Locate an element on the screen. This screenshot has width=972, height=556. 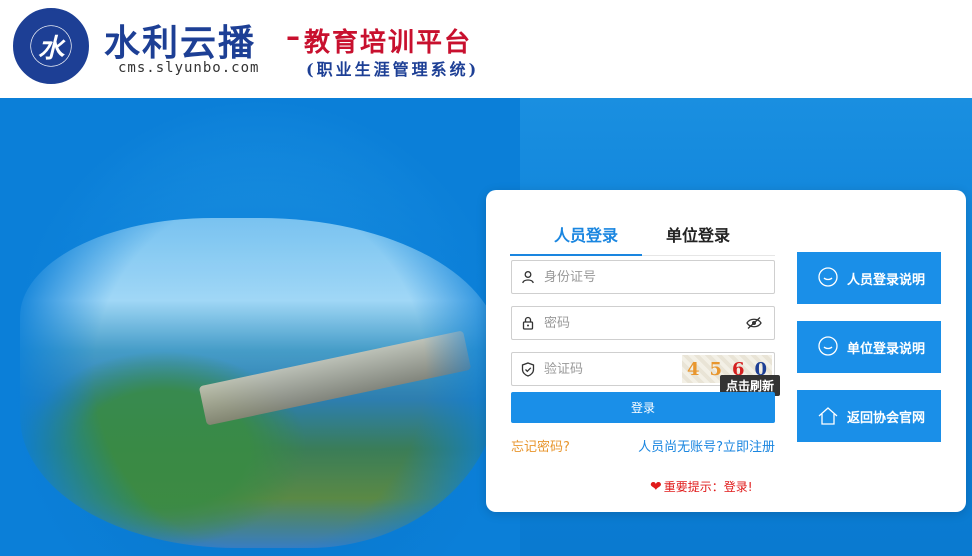
important-notice: ❤ 重要提示：登录! is located at coordinates (701, 486).